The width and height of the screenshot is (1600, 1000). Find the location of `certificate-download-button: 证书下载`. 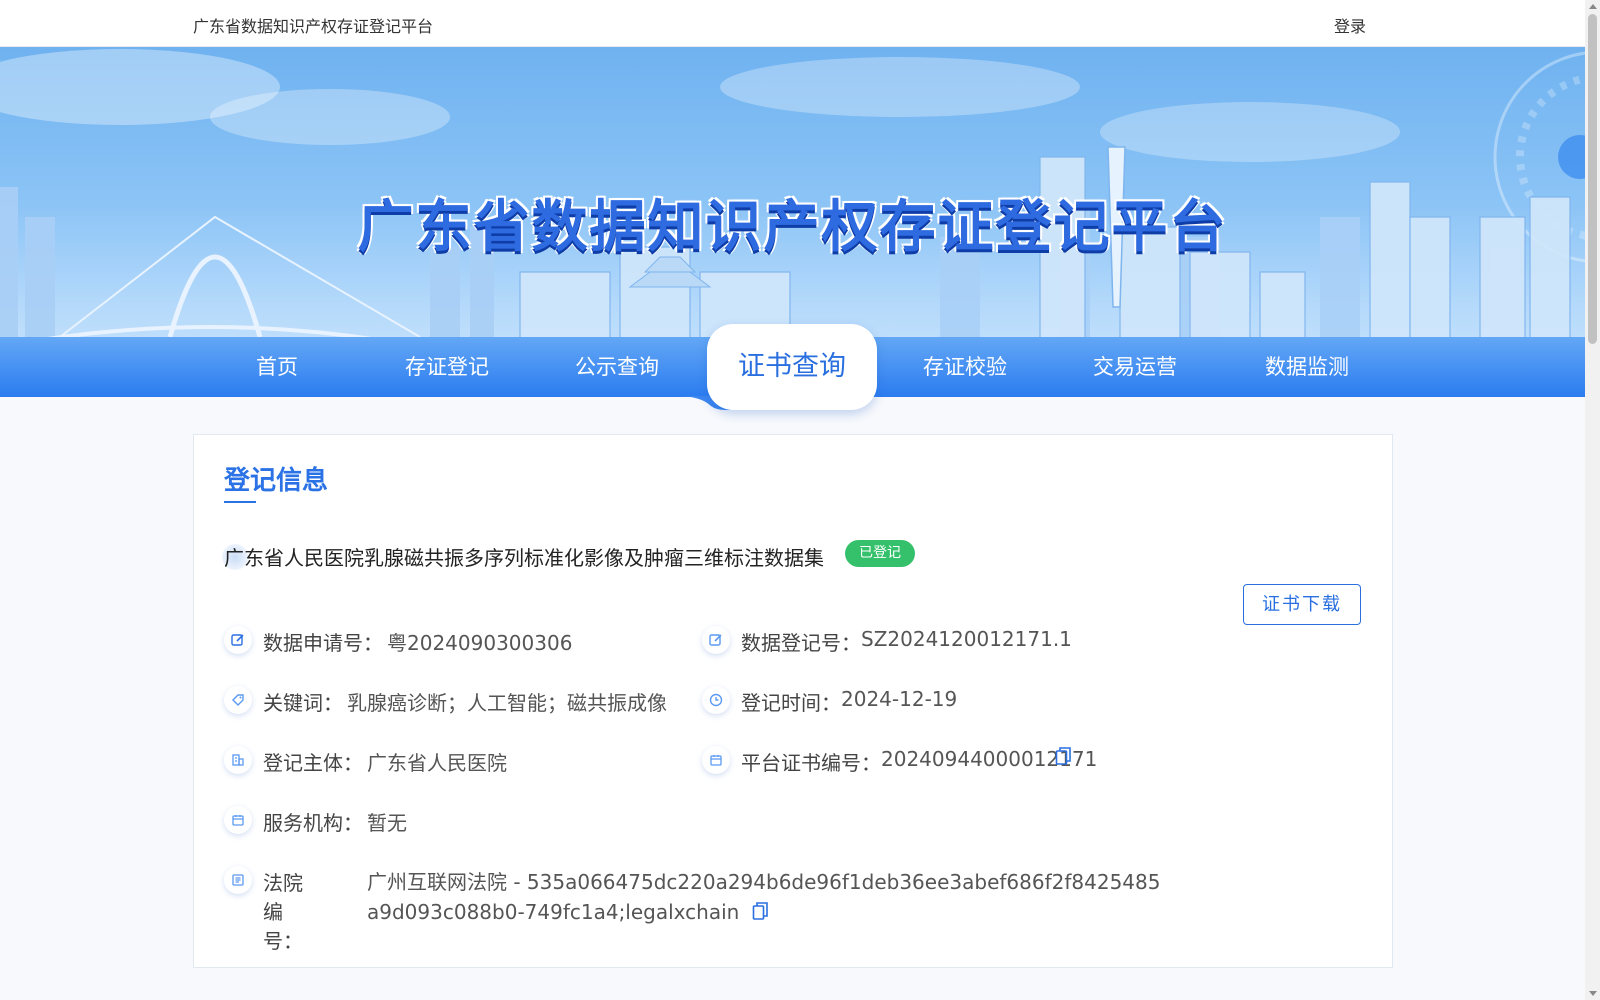

certificate-download-button: 证书下载 is located at coordinates (1302, 604).